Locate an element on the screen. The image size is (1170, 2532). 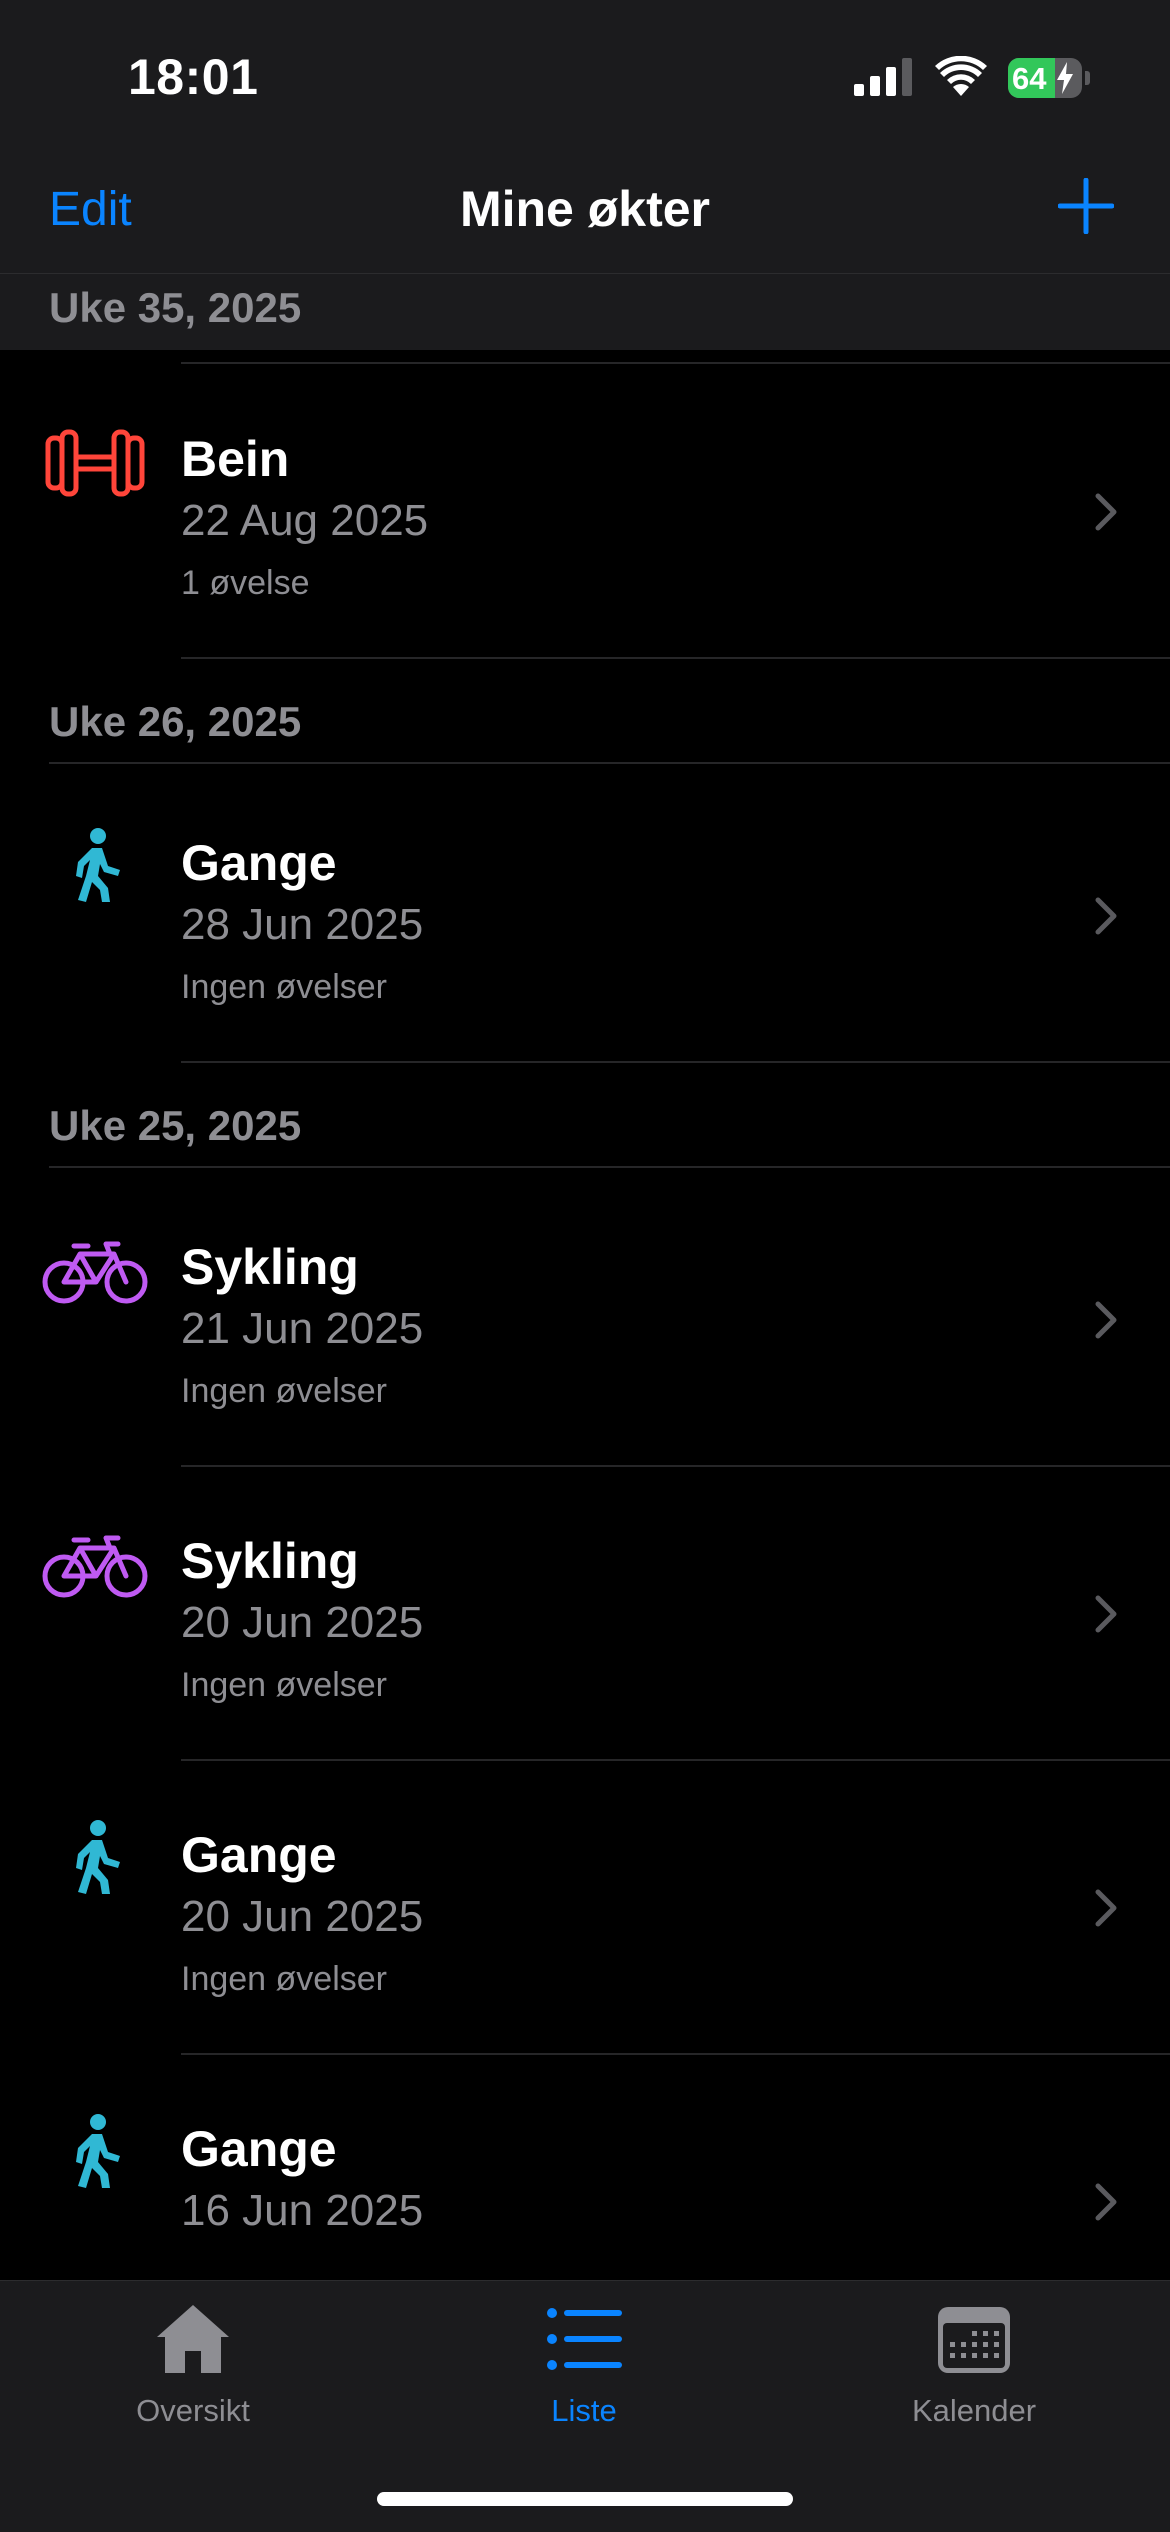
house-icon is located at coordinates (193, 2339).